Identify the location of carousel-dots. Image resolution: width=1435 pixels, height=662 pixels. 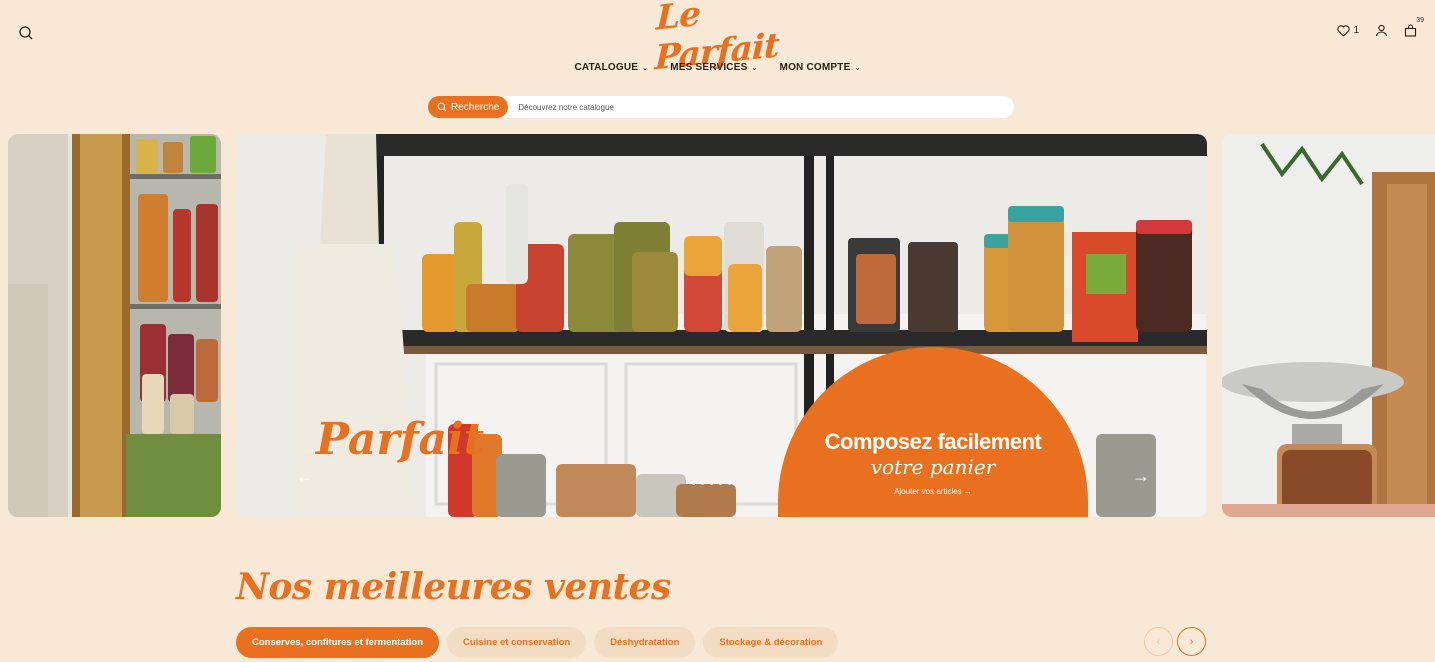
(711, 483).